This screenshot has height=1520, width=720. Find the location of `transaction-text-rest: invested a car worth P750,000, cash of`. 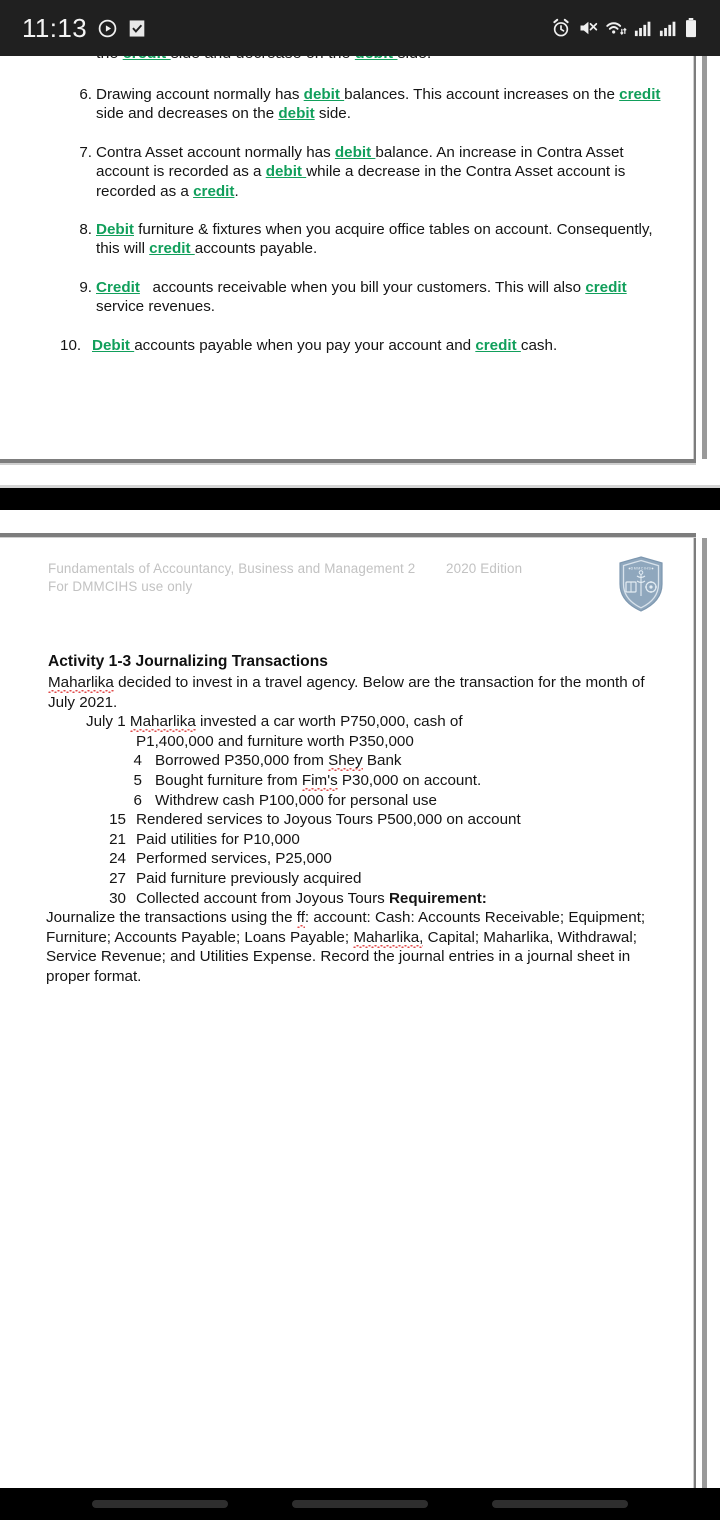

transaction-text-rest: invested a car worth P750,000, cash of is located at coordinates (329, 722).